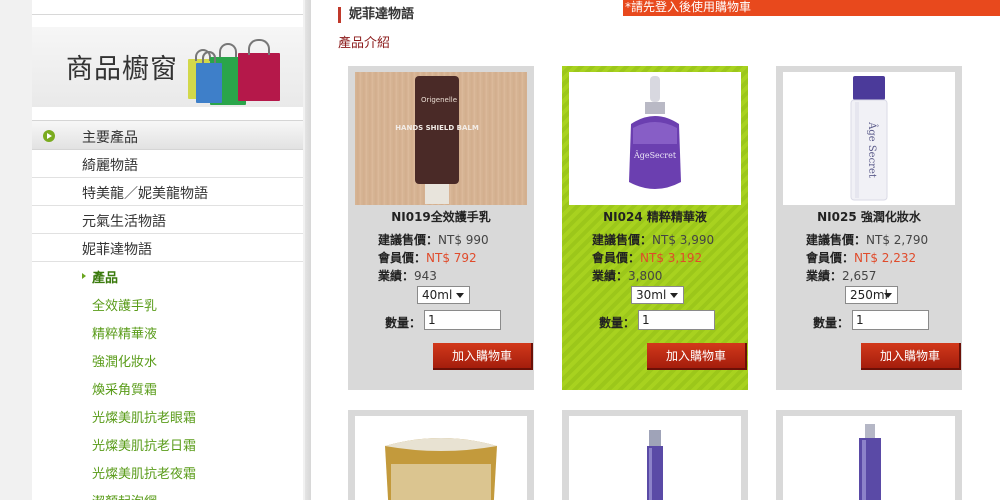 The image size is (1000, 500). I want to click on sub-item: 光燦美肌抗老眼霜, so click(167, 416).